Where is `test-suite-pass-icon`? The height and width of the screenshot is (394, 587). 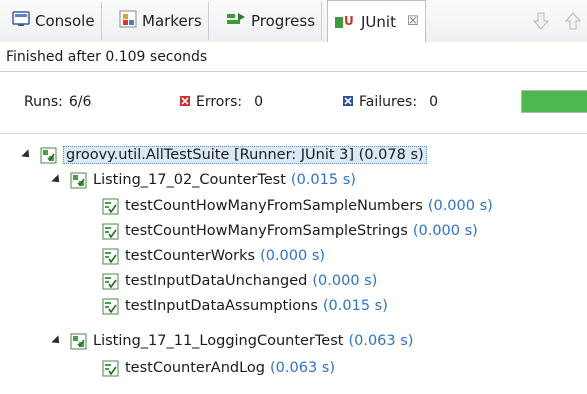
test-suite-pass-icon is located at coordinates (48, 155).